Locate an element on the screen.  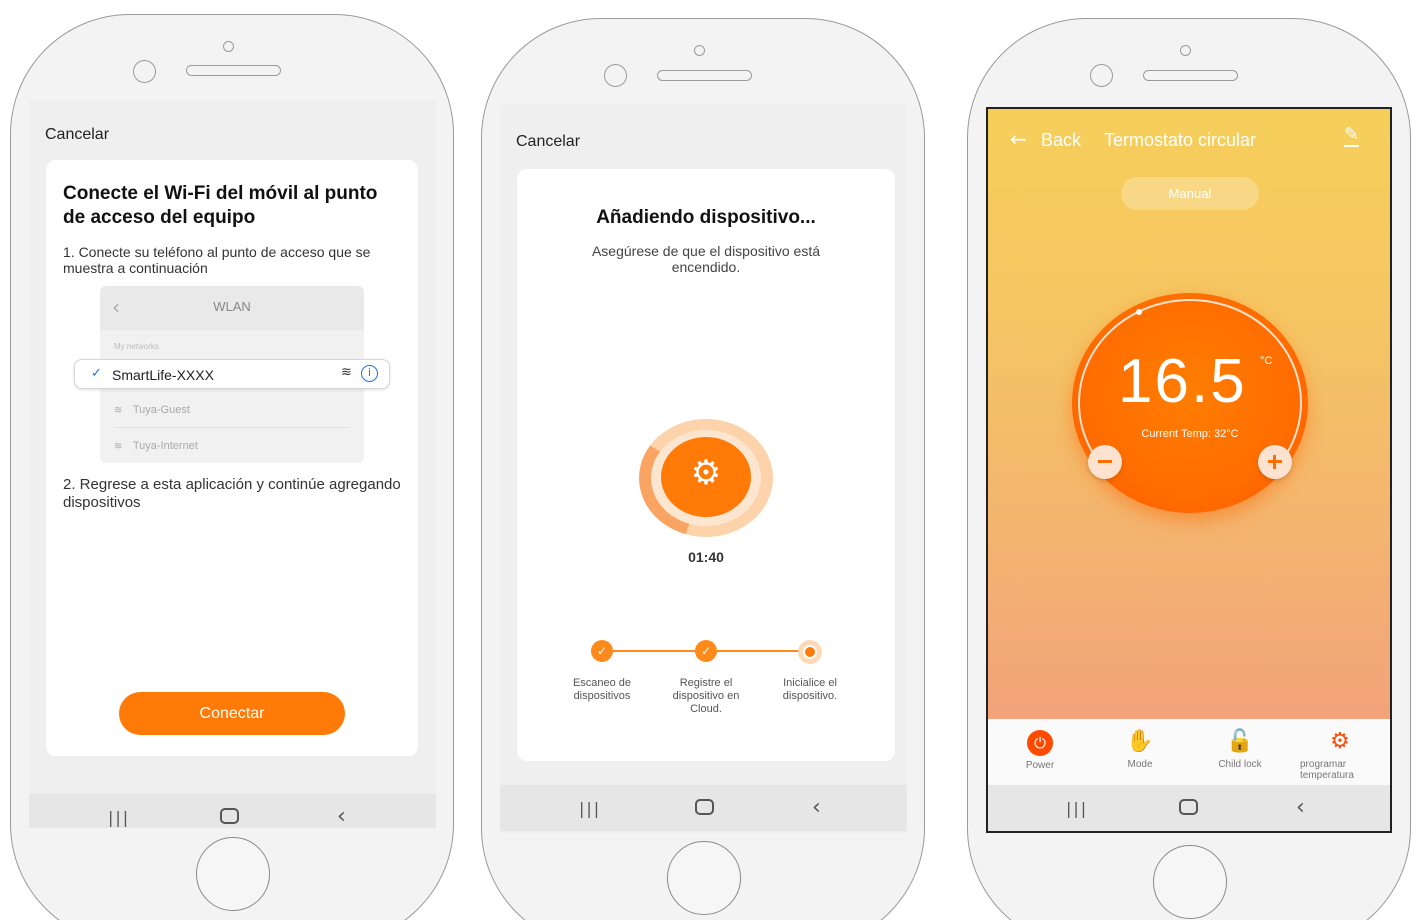
toolbar-label: Child lock is located at coordinates (1240, 764).